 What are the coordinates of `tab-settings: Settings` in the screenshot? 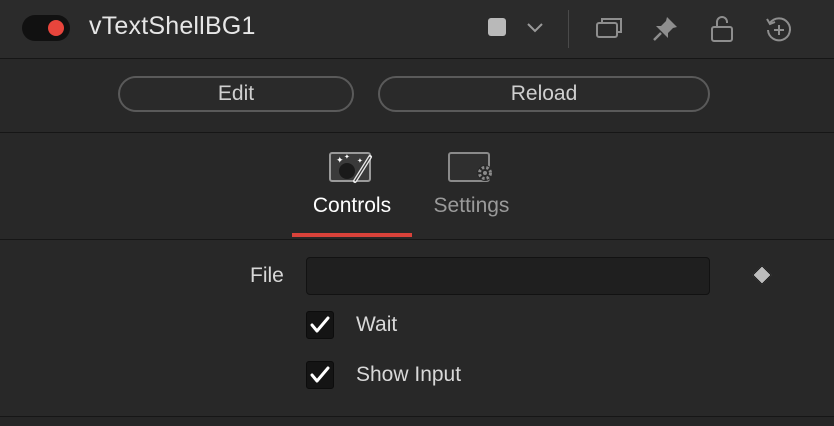 It's located at (471, 183).